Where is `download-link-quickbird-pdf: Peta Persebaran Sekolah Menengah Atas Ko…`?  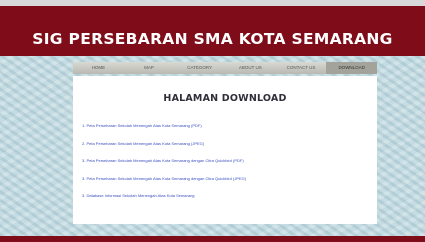 download-link-quickbird-pdf: Peta Persebaran Sekolah Menengah Atas Ko… is located at coordinates (164, 160).